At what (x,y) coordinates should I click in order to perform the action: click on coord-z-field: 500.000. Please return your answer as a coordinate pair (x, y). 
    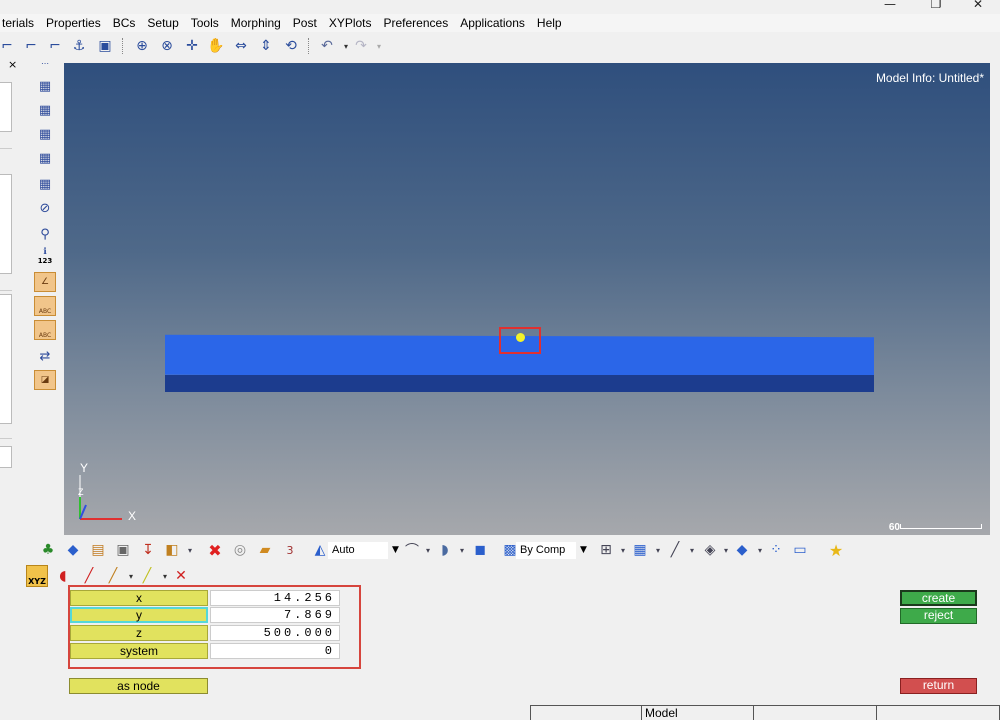
    Looking at the image, I should click on (275, 633).